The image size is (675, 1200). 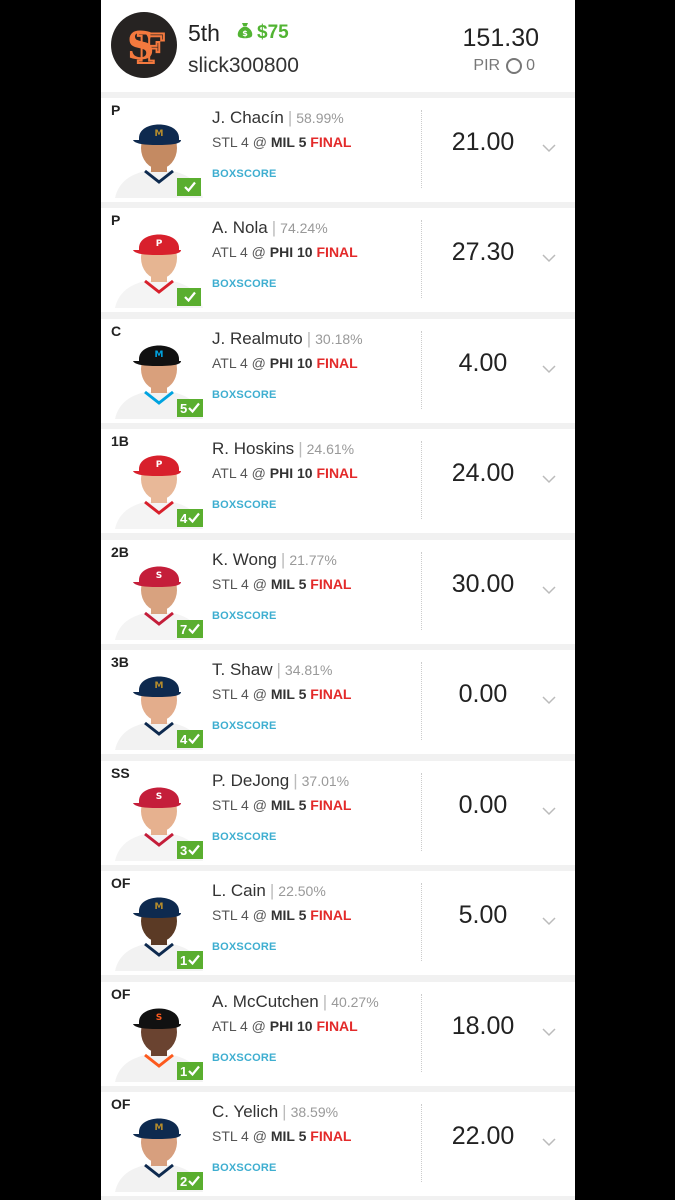 I want to click on ownership-percent: 22.50%, so click(x=302, y=891).